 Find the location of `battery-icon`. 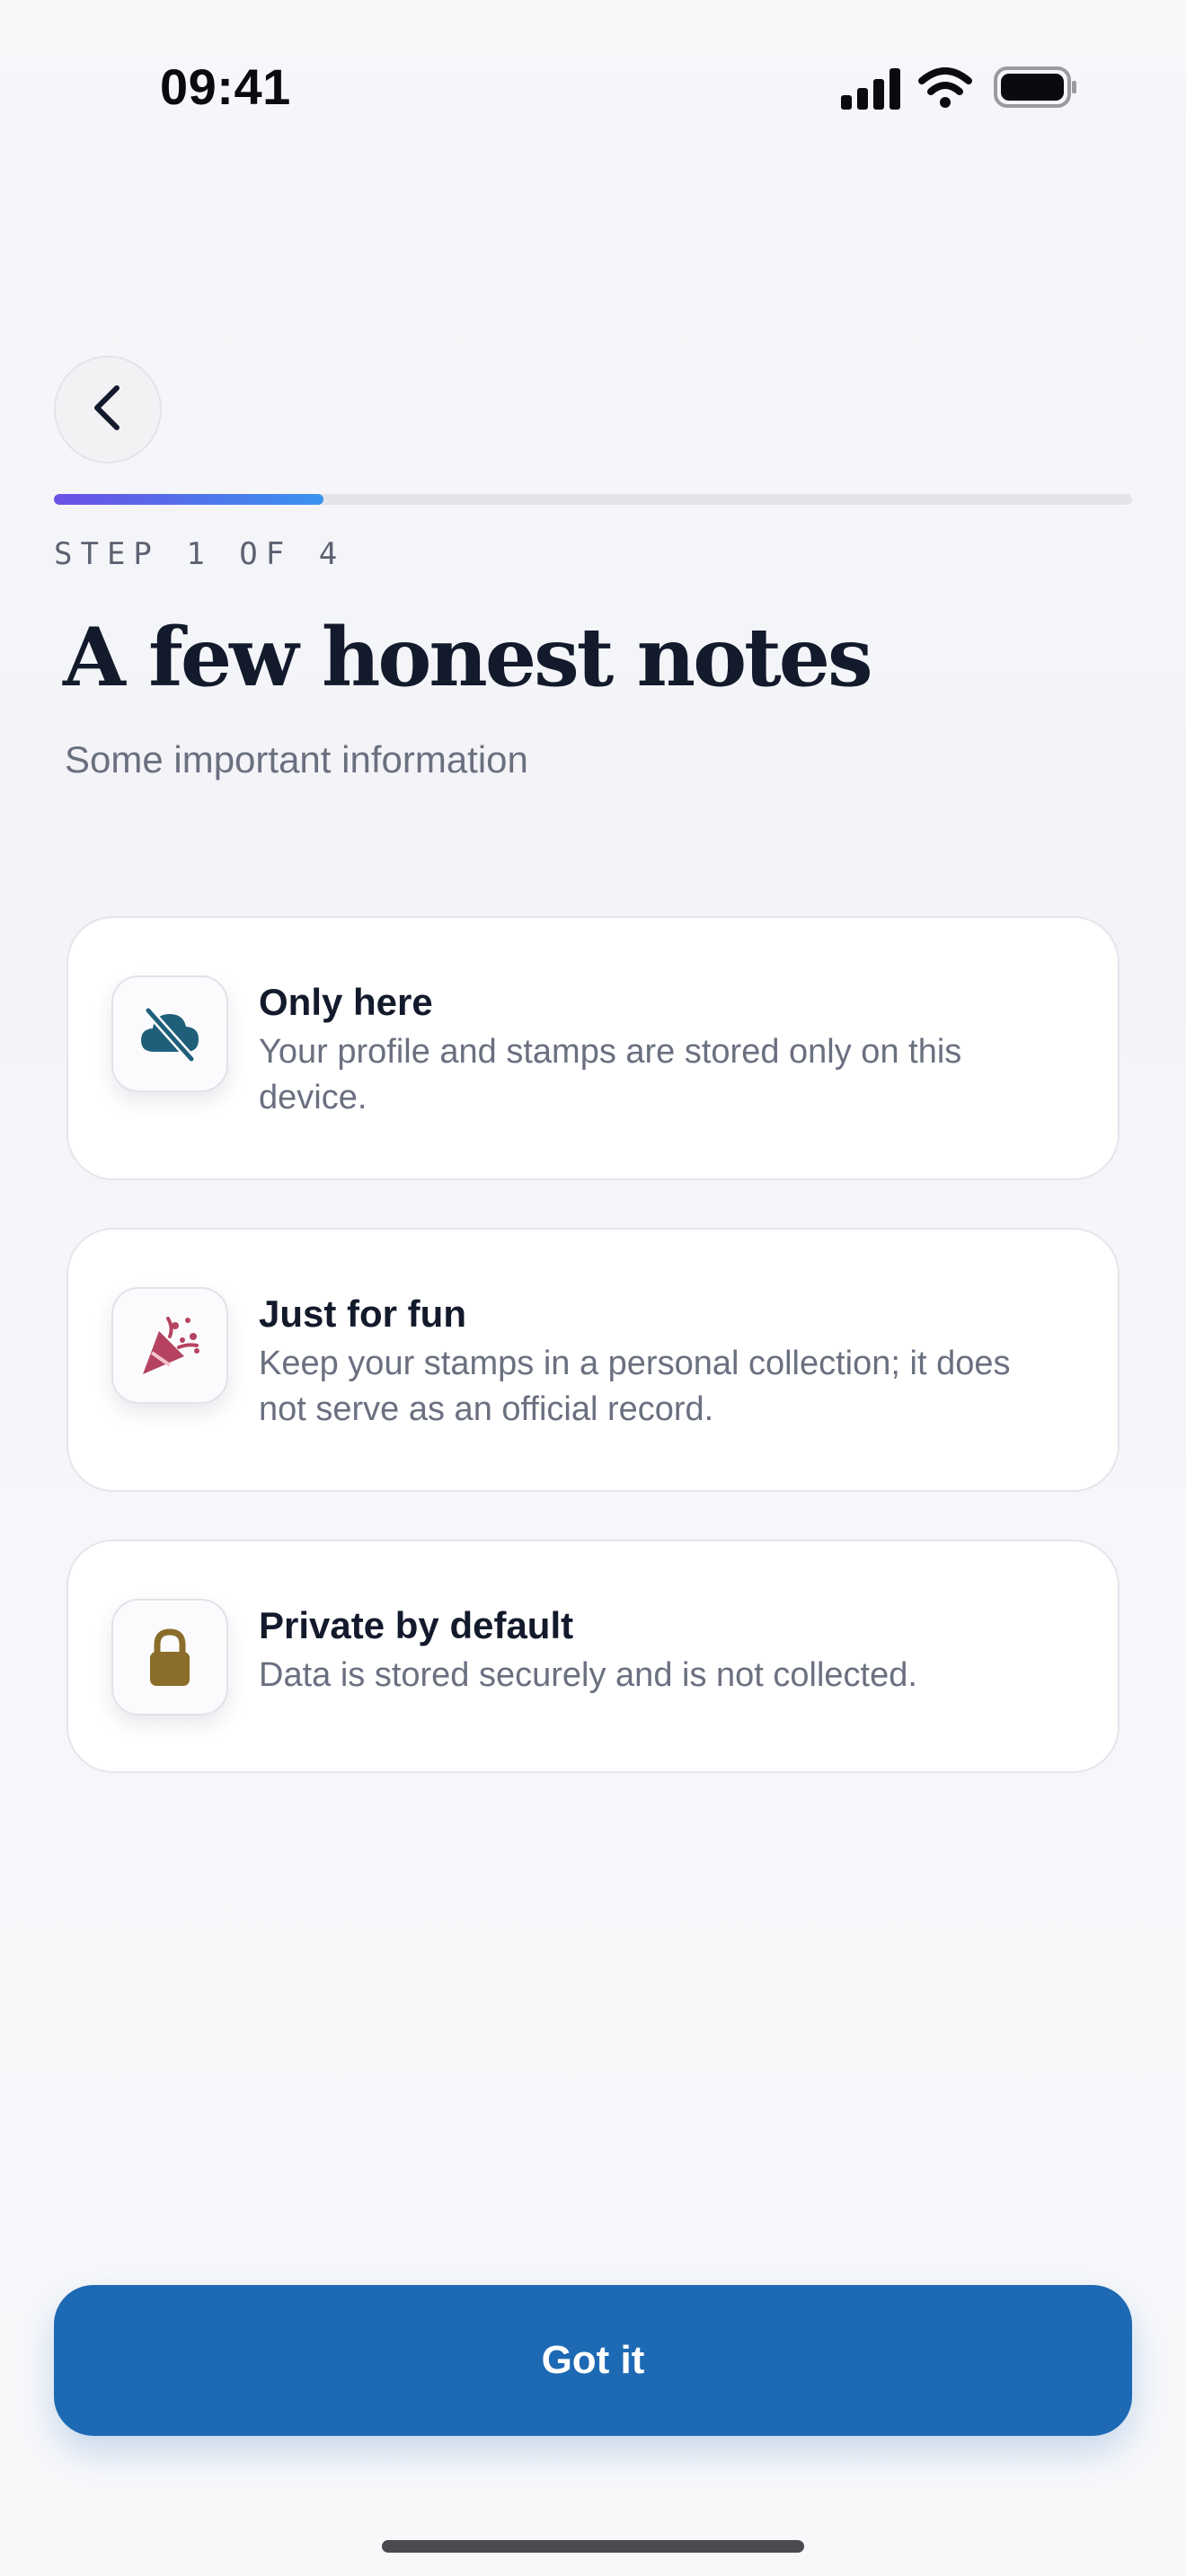

battery-icon is located at coordinates (1035, 87).